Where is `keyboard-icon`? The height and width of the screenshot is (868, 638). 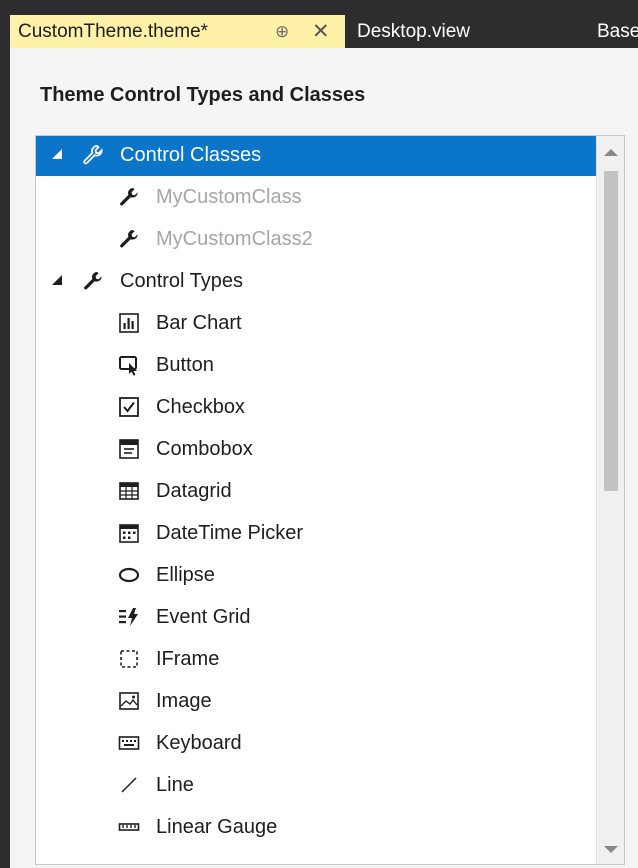 keyboard-icon is located at coordinates (129, 743).